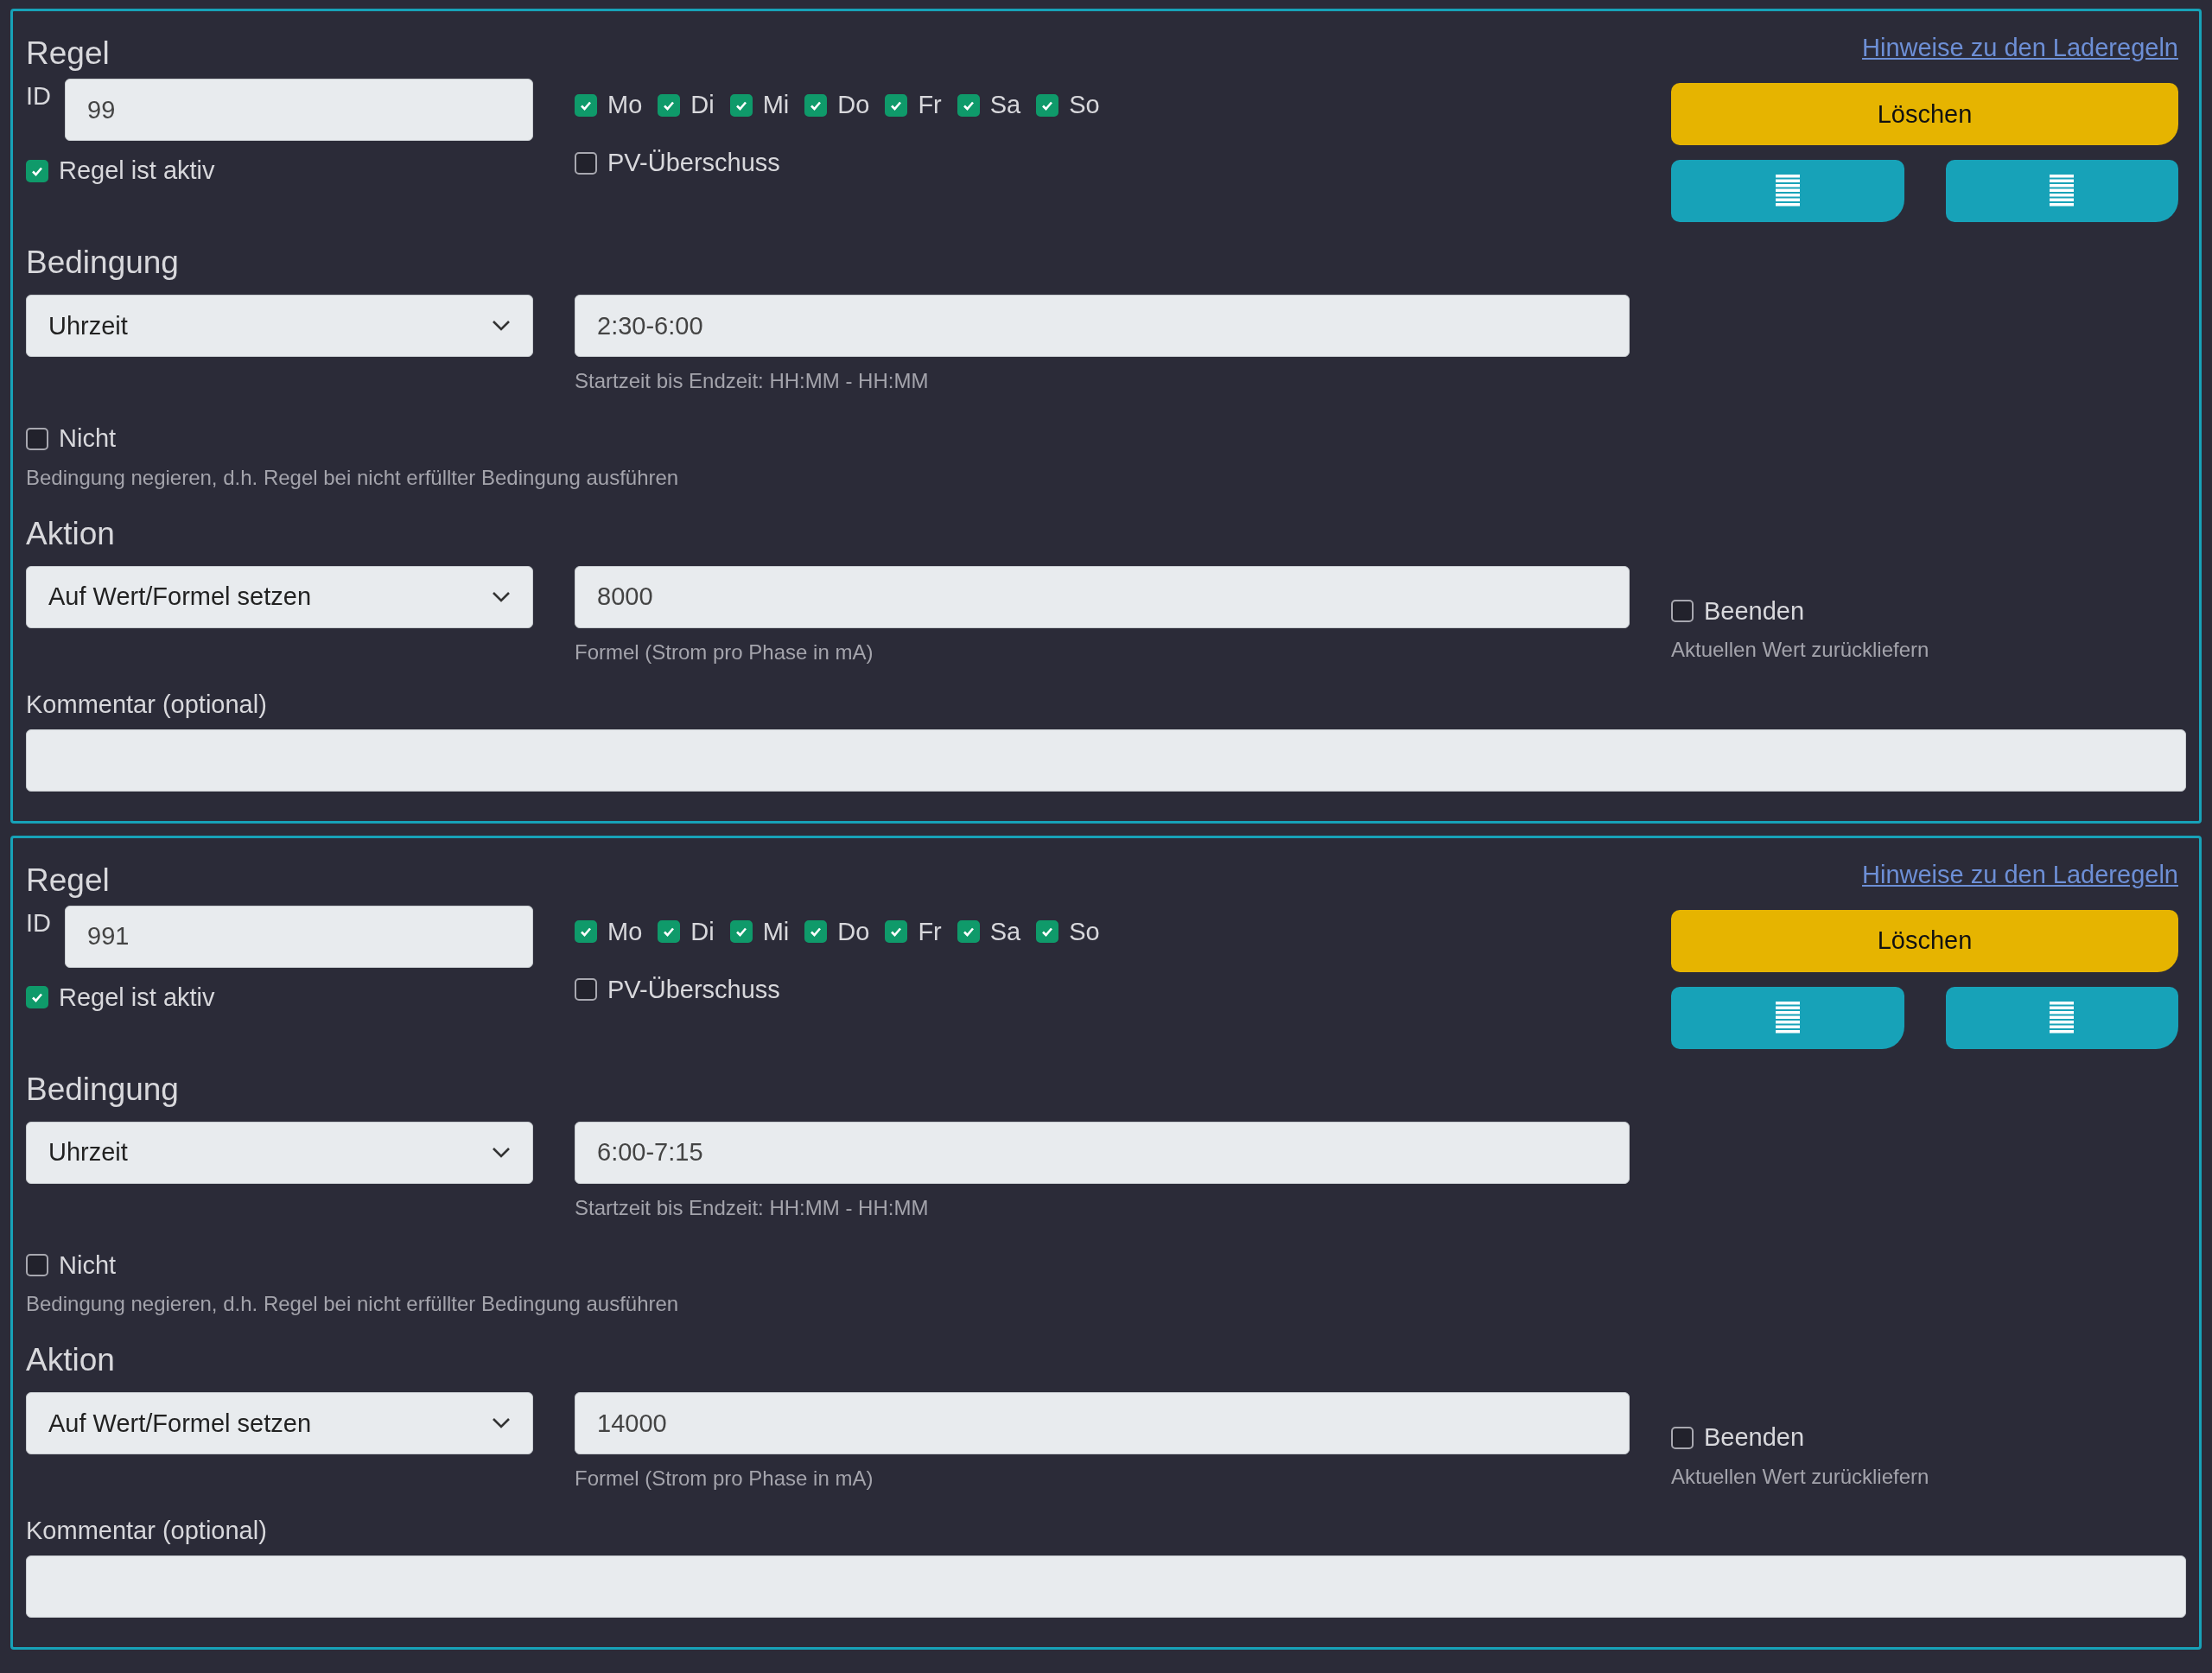 The height and width of the screenshot is (1673, 2212). I want to click on condition-field: 2:30-6:00, so click(1102, 326).